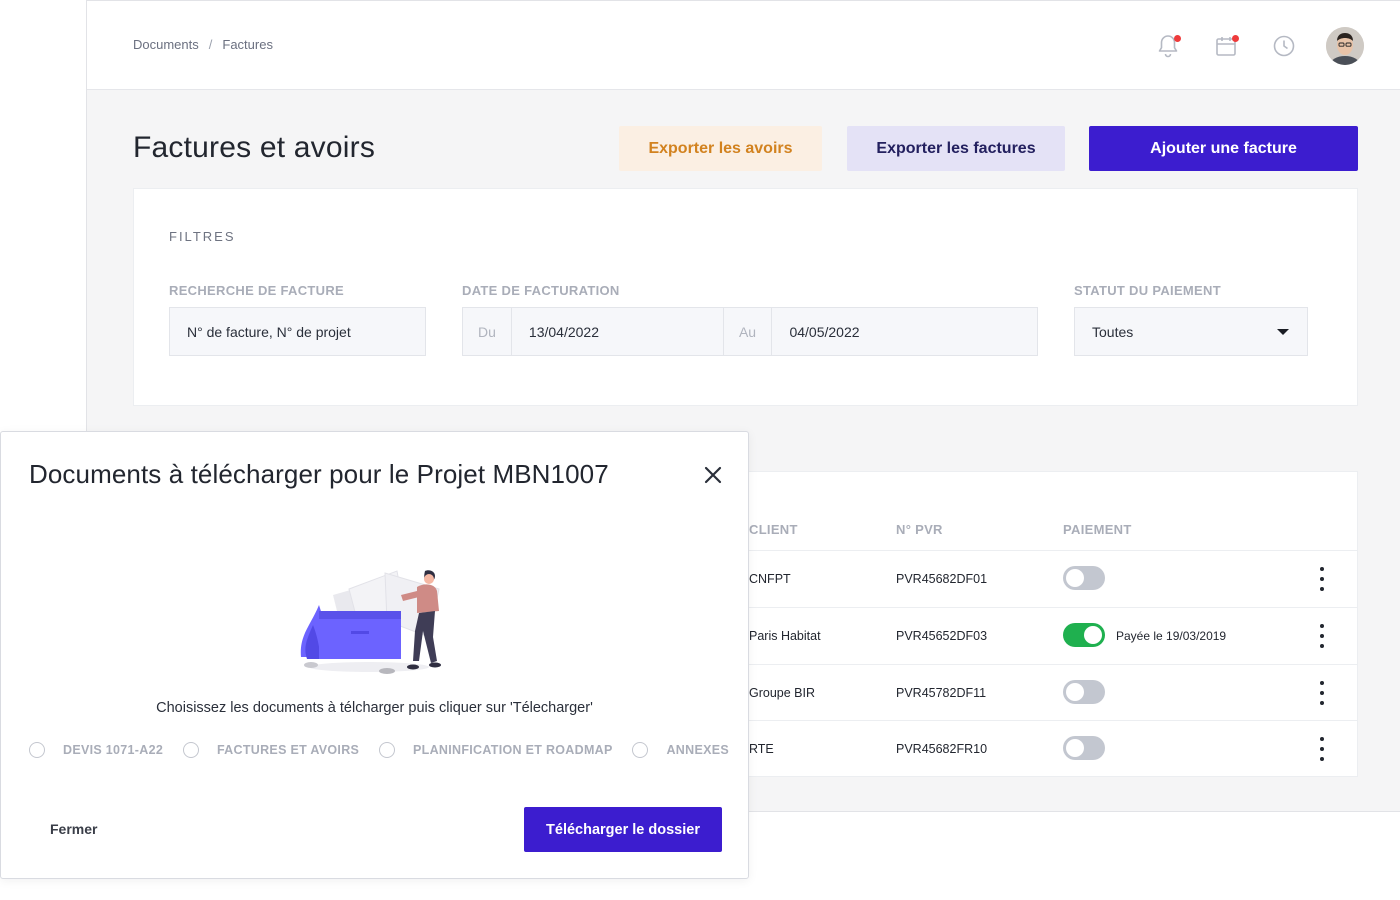 Image resolution: width=1400 pixels, height=900 pixels. What do you see at coordinates (288, 750) in the screenshot?
I see `option-label: FACTURES ET AVOIRS` at bounding box center [288, 750].